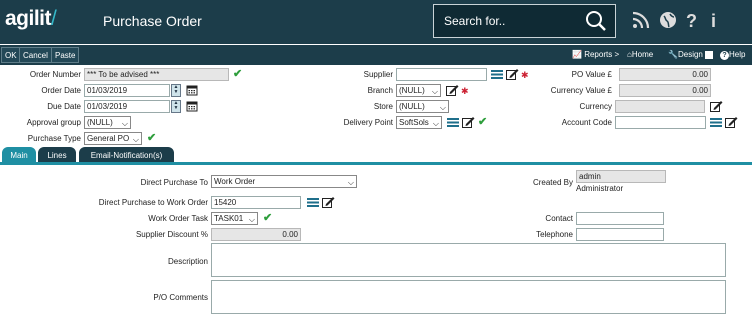  Describe the element at coordinates (600, 188) in the screenshot. I see `created-by-name: Administrator` at that location.